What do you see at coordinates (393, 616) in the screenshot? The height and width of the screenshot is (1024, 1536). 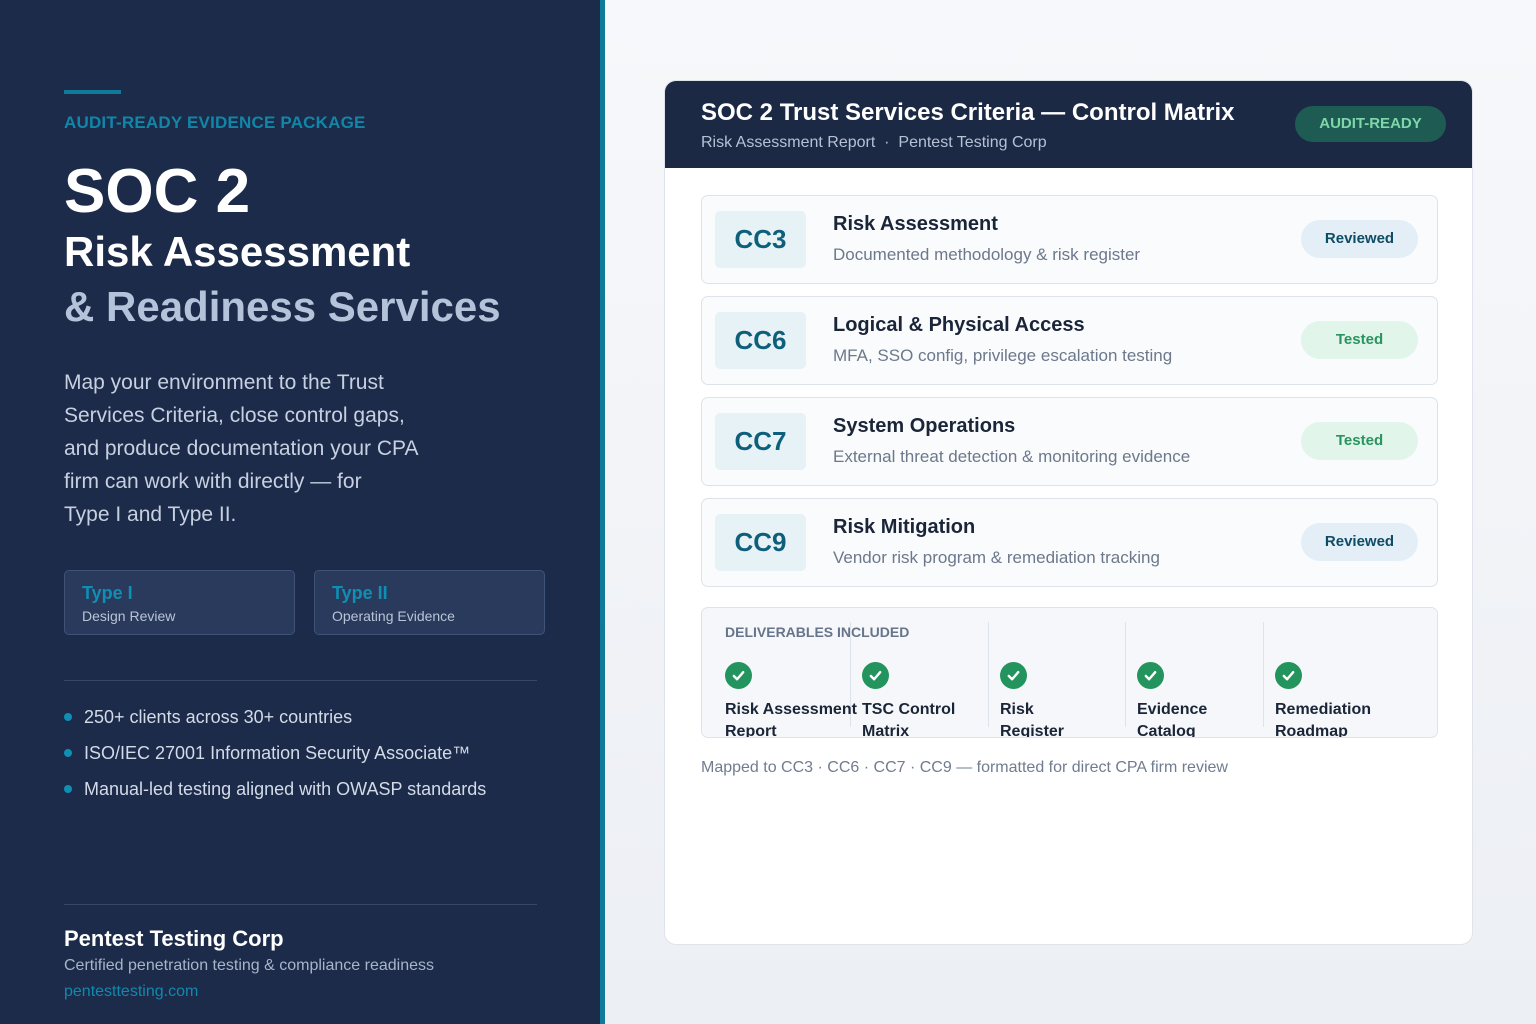 I see `type-card-subtitle: Operating Evidence` at bounding box center [393, 616].